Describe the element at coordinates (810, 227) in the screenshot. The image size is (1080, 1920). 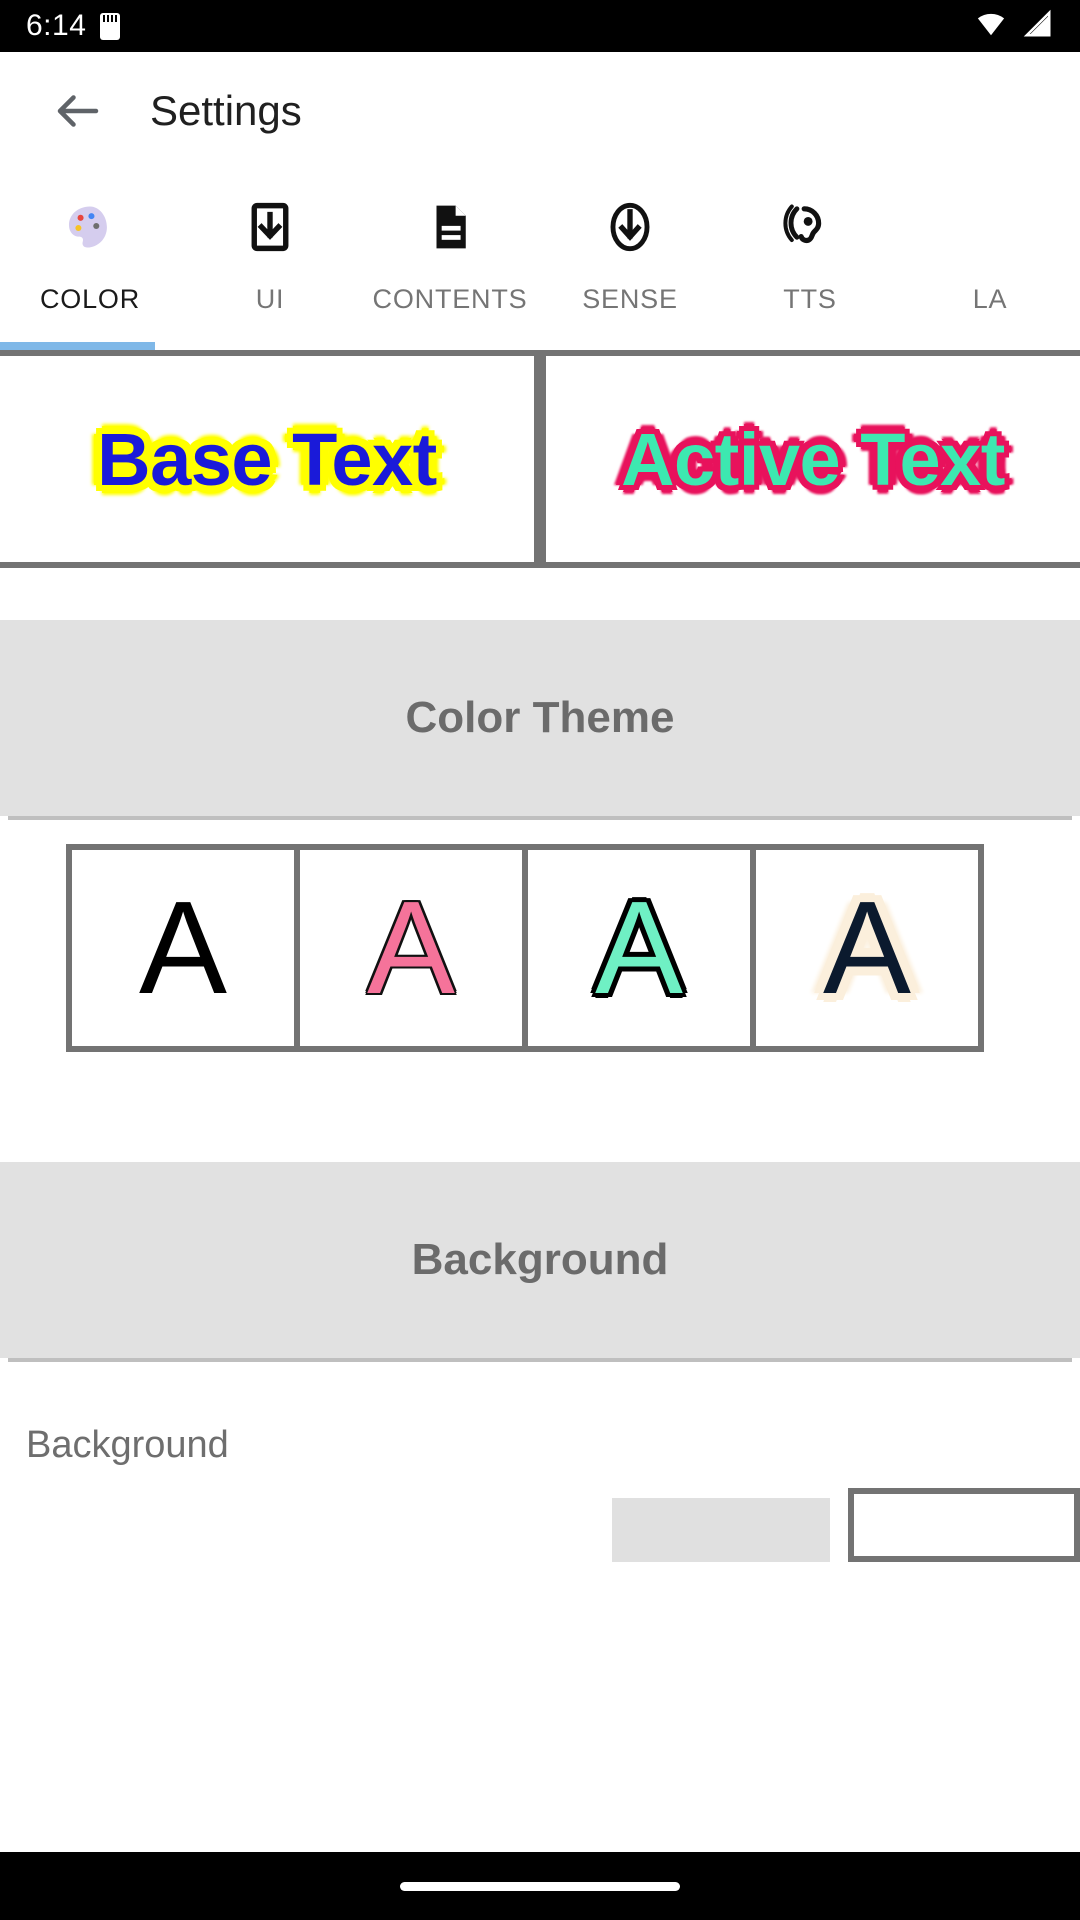
I see `ear-hearing-icon` at that location.